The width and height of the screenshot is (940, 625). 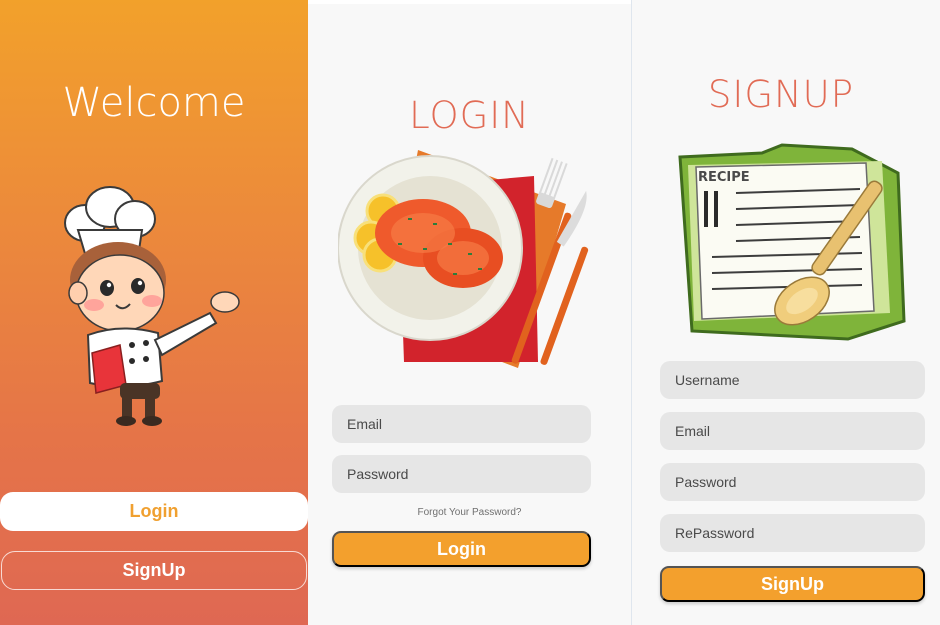 What do you see at coordinates (781, 94) in the screenshot?
I see `signup-title: SIGNUP` at bounding box center [781, 94].